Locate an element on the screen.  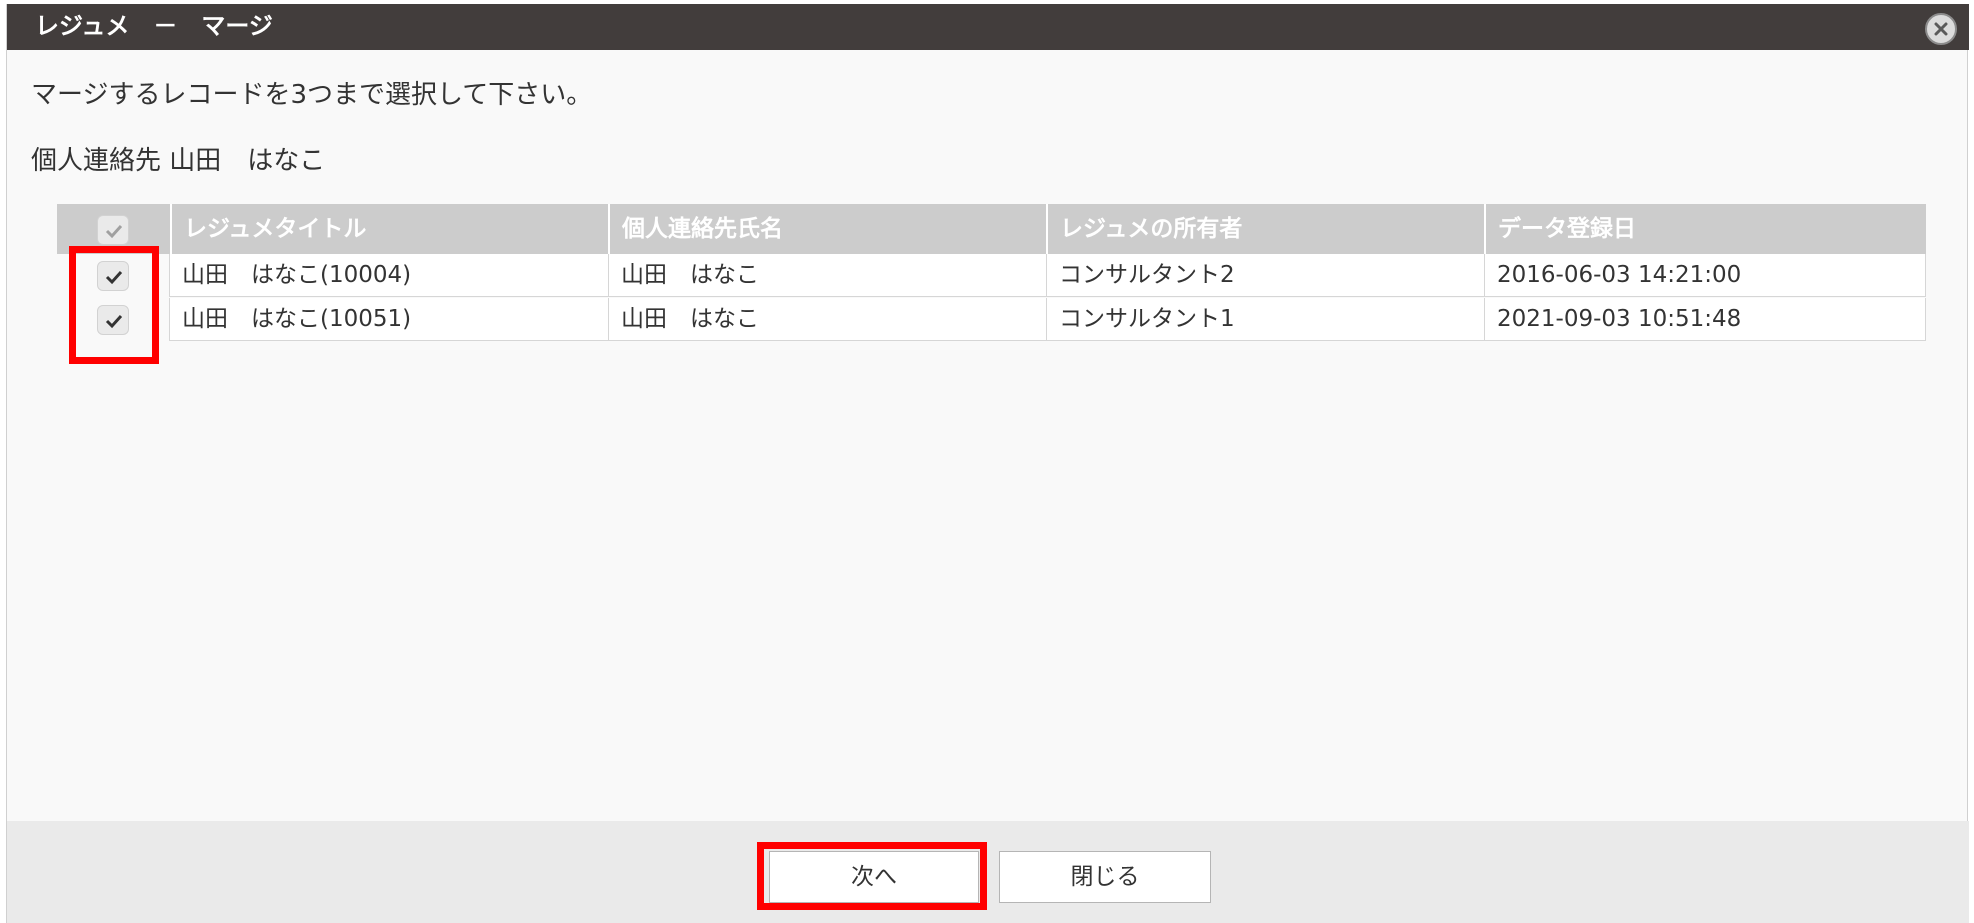
cell-created-date: 2021-09-03 10:51:48 is located at coordinates (1705, 319).